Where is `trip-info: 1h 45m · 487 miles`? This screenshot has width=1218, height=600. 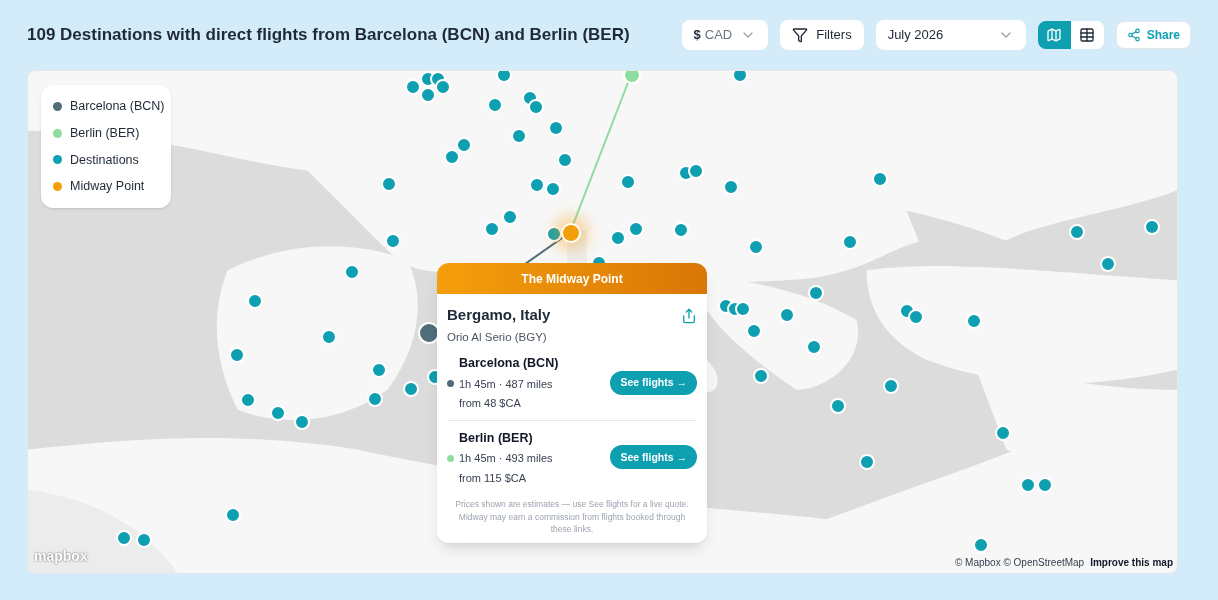 trip-info: 1h 45m · 487 miles is located at coordinates (506, 384).